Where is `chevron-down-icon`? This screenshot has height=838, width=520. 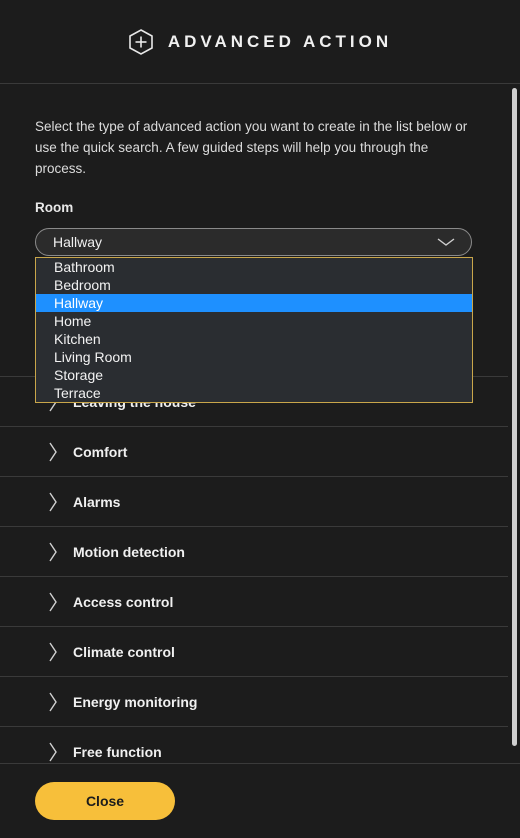
chevron-down-icon is located at coordinates (446, 242).